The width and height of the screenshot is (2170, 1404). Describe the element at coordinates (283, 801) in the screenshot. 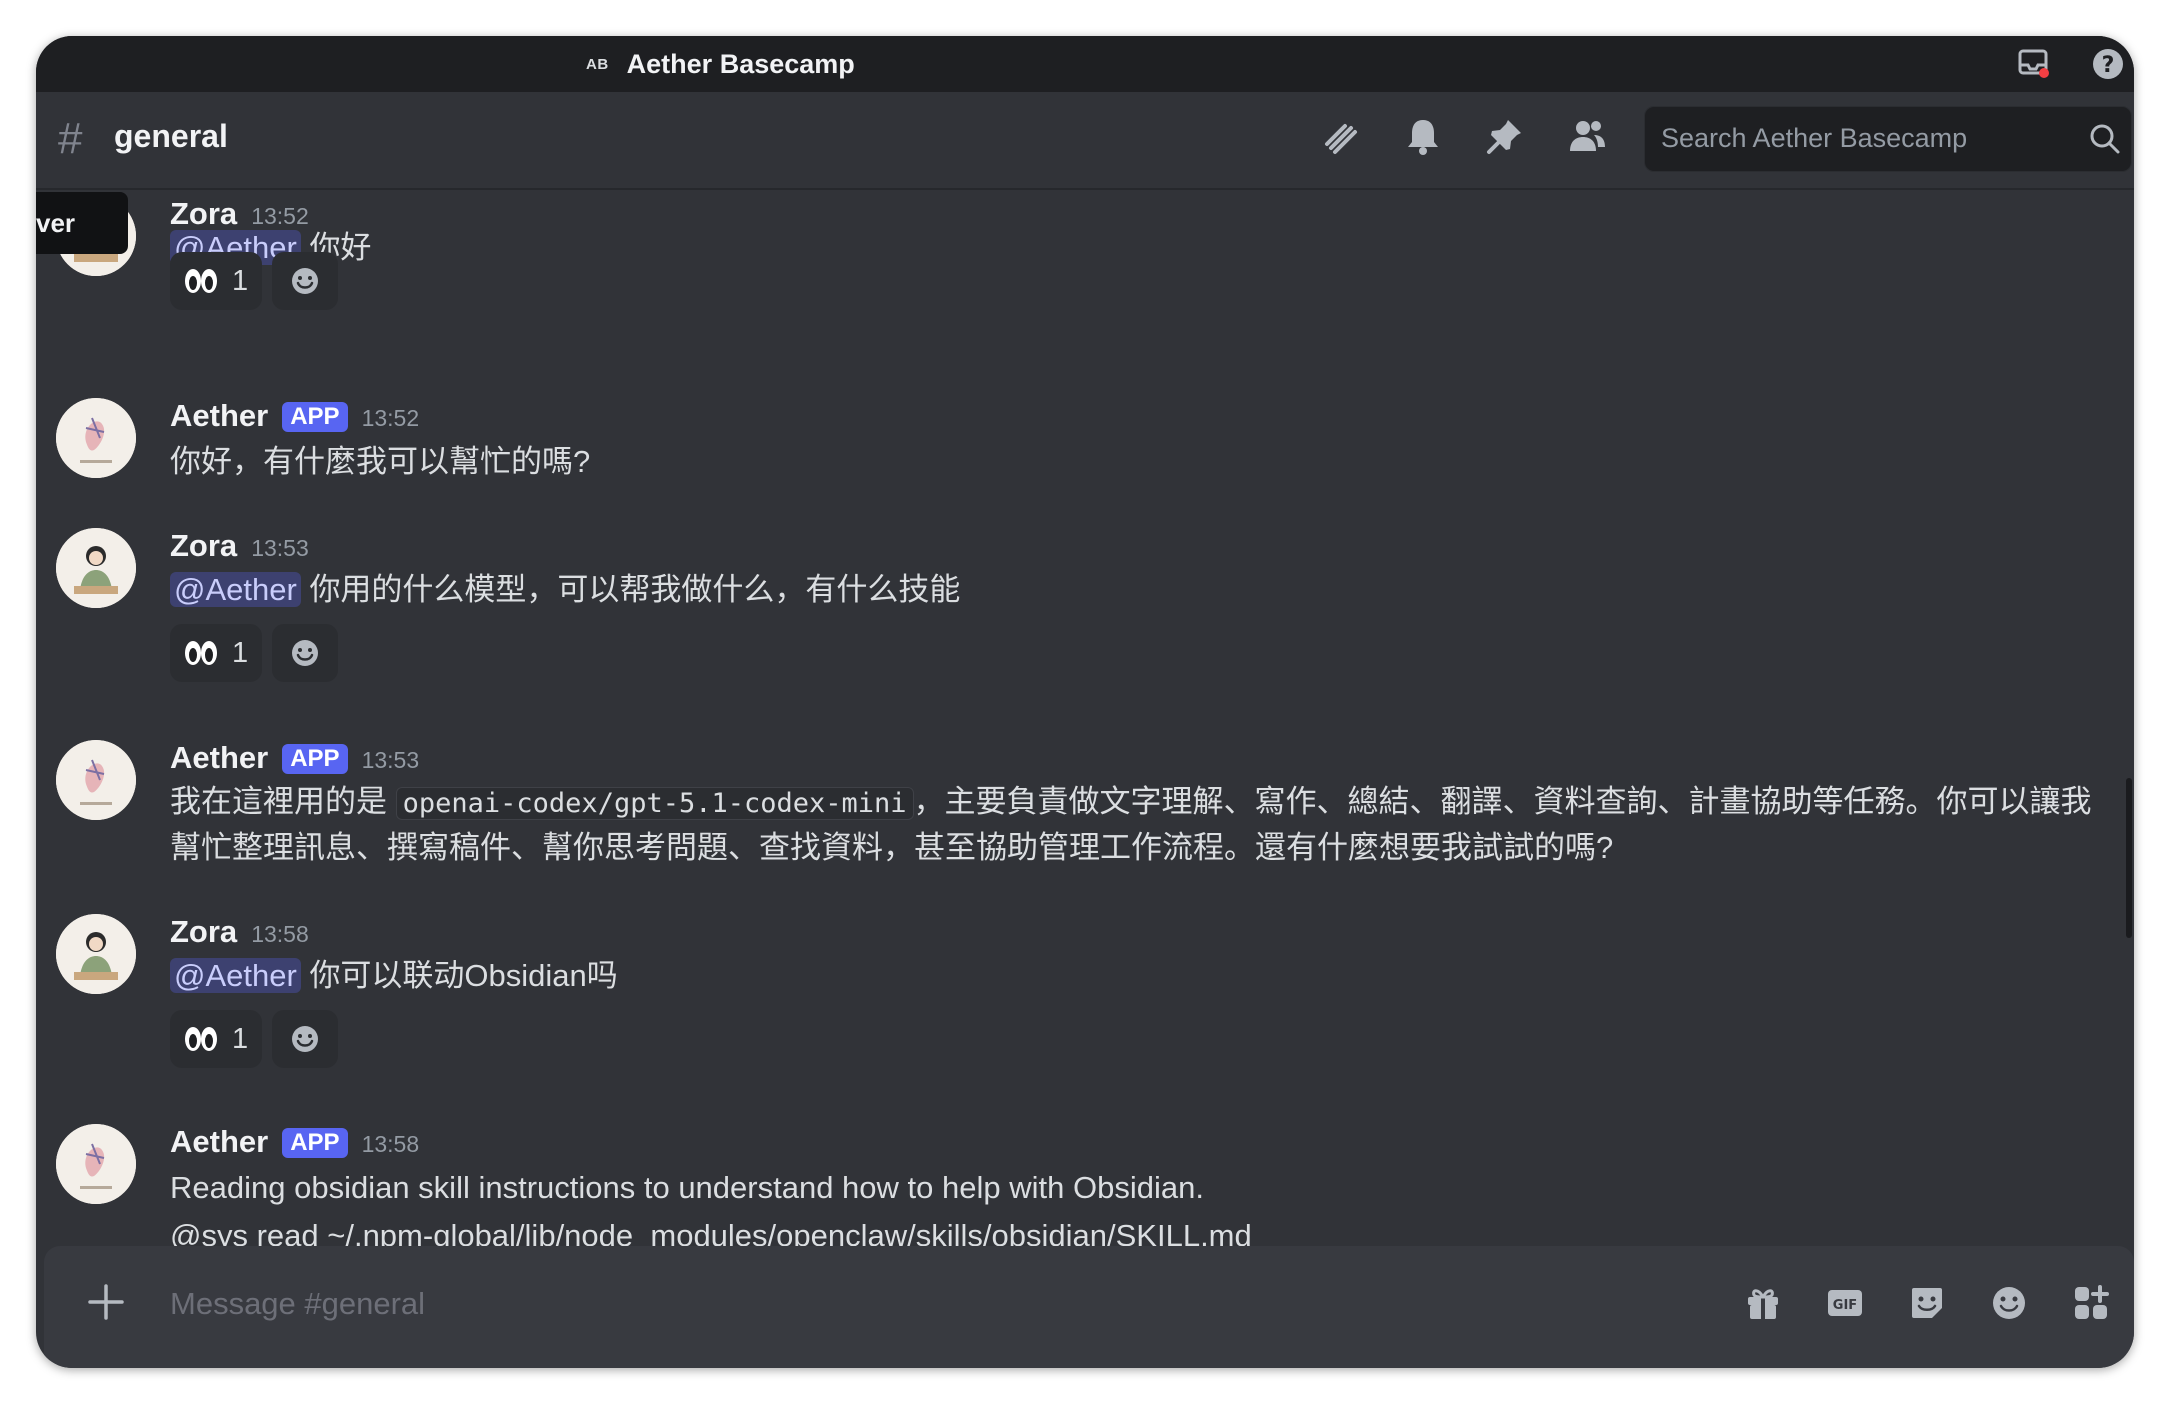

I see `message-text: 我在這裡用的是` at that location.